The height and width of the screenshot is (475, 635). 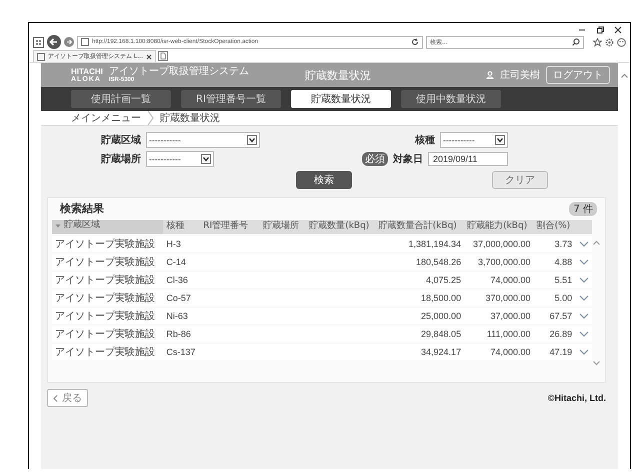 What do you see at coordinates (621, 42) in the screenshot?
I see `smiley-icon` at bounding box center [621, 42].